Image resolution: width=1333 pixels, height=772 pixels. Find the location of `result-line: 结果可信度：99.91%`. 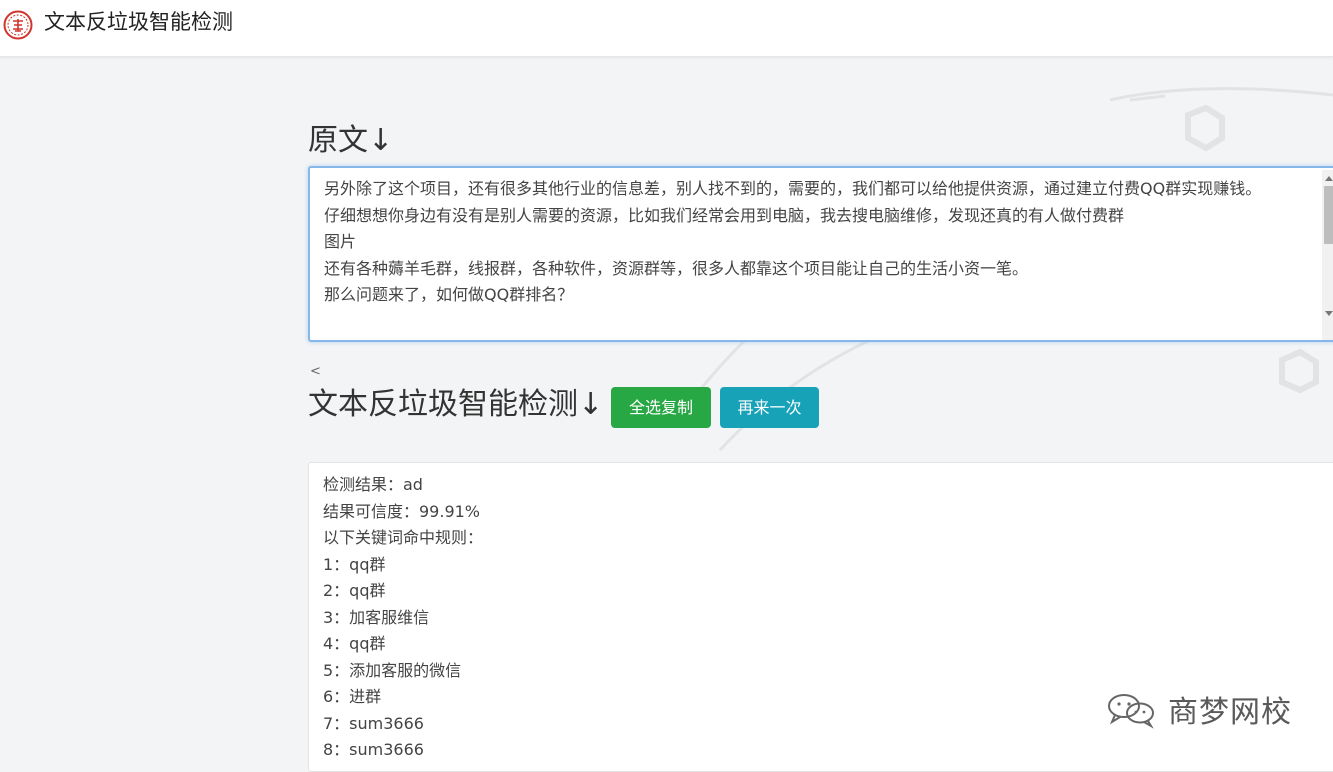

result-line: 结果可信度：99.91% is located at coordinates (402, 511).